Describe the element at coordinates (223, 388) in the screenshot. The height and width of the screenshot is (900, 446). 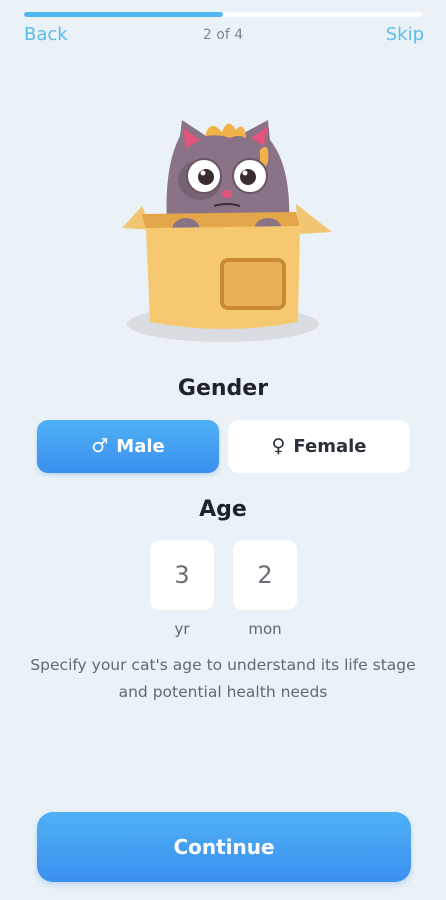
I see `gender-title: Gender` at that location.